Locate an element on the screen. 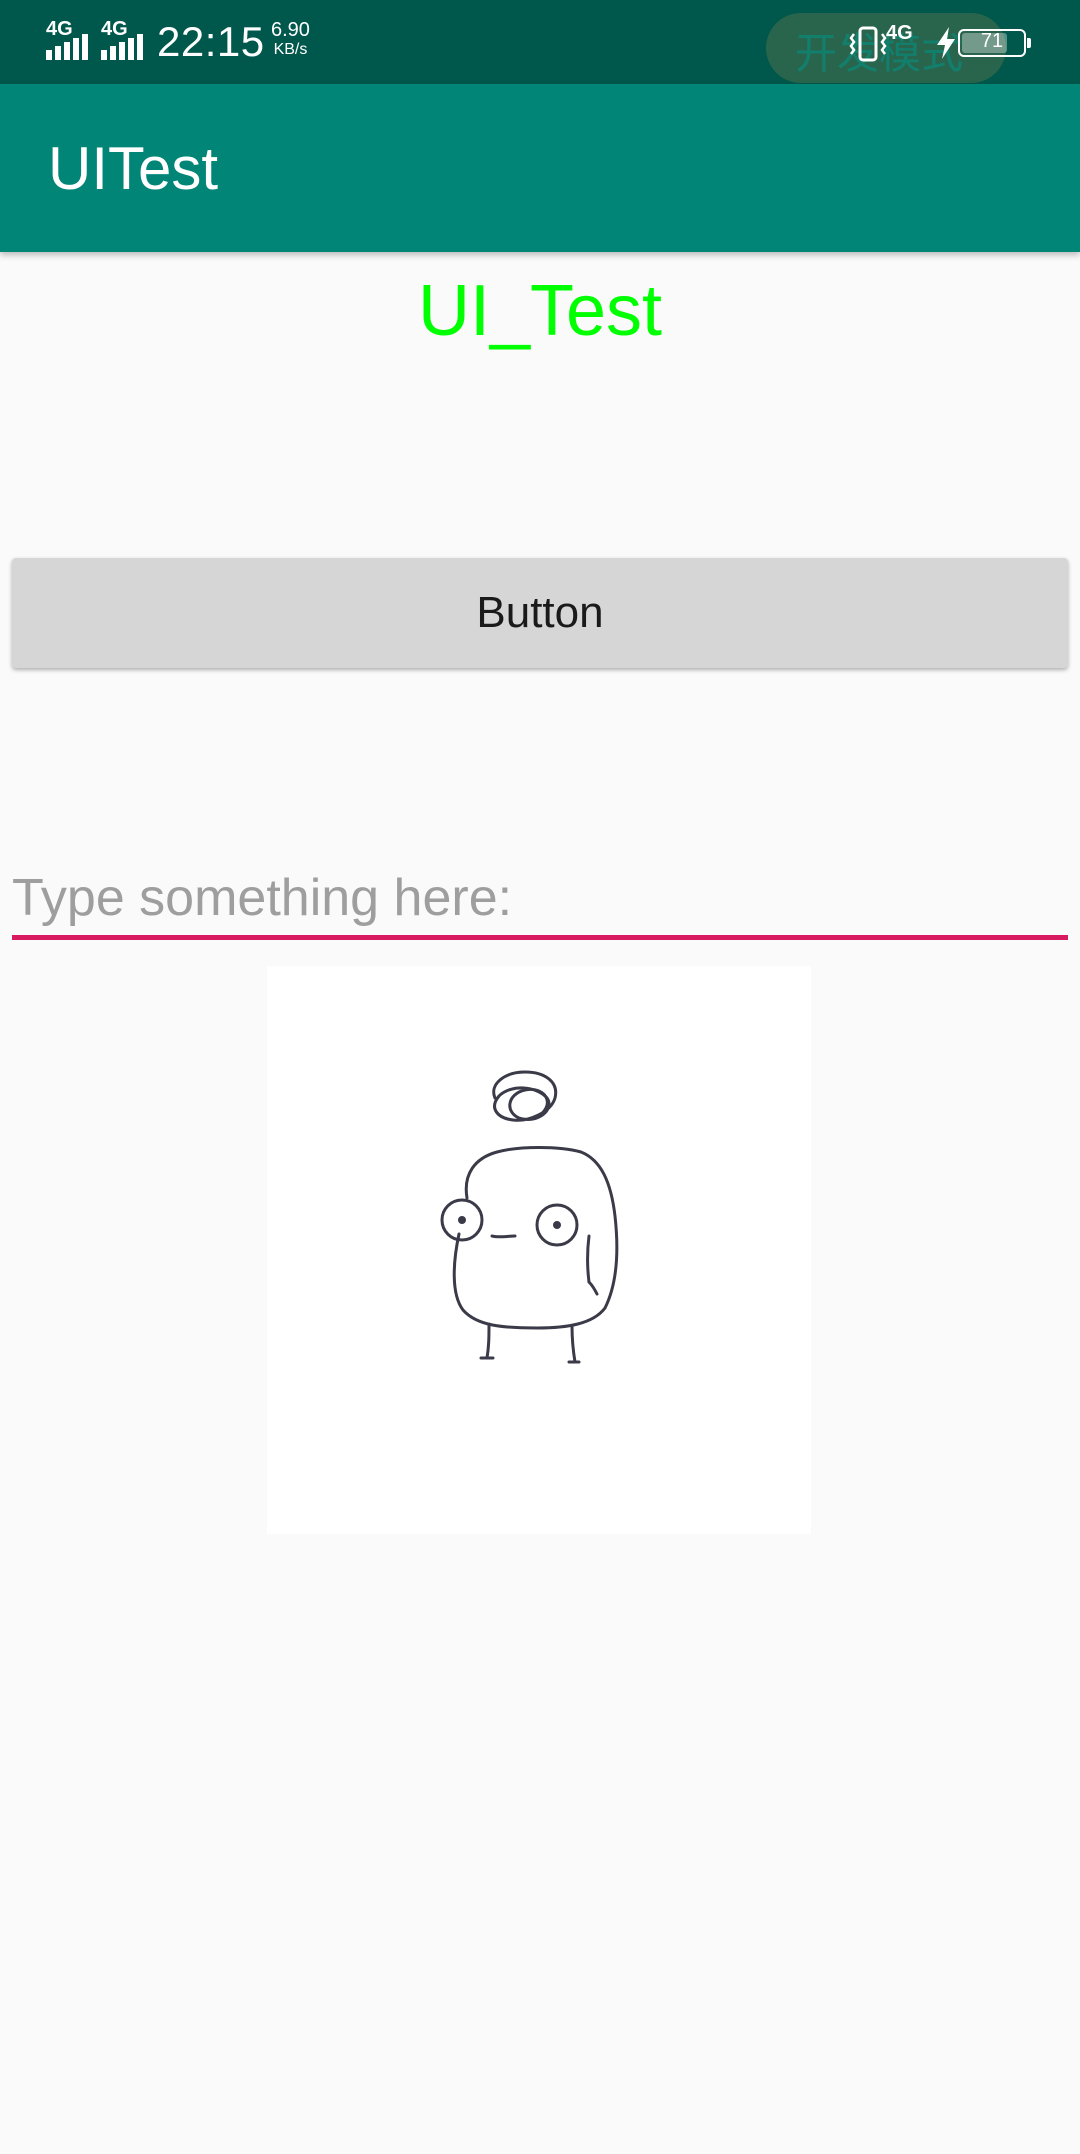 This screenshot has height=2154, width=1080. signal-strength-icon-sim2: 4G is located at coordinates (126, 39).